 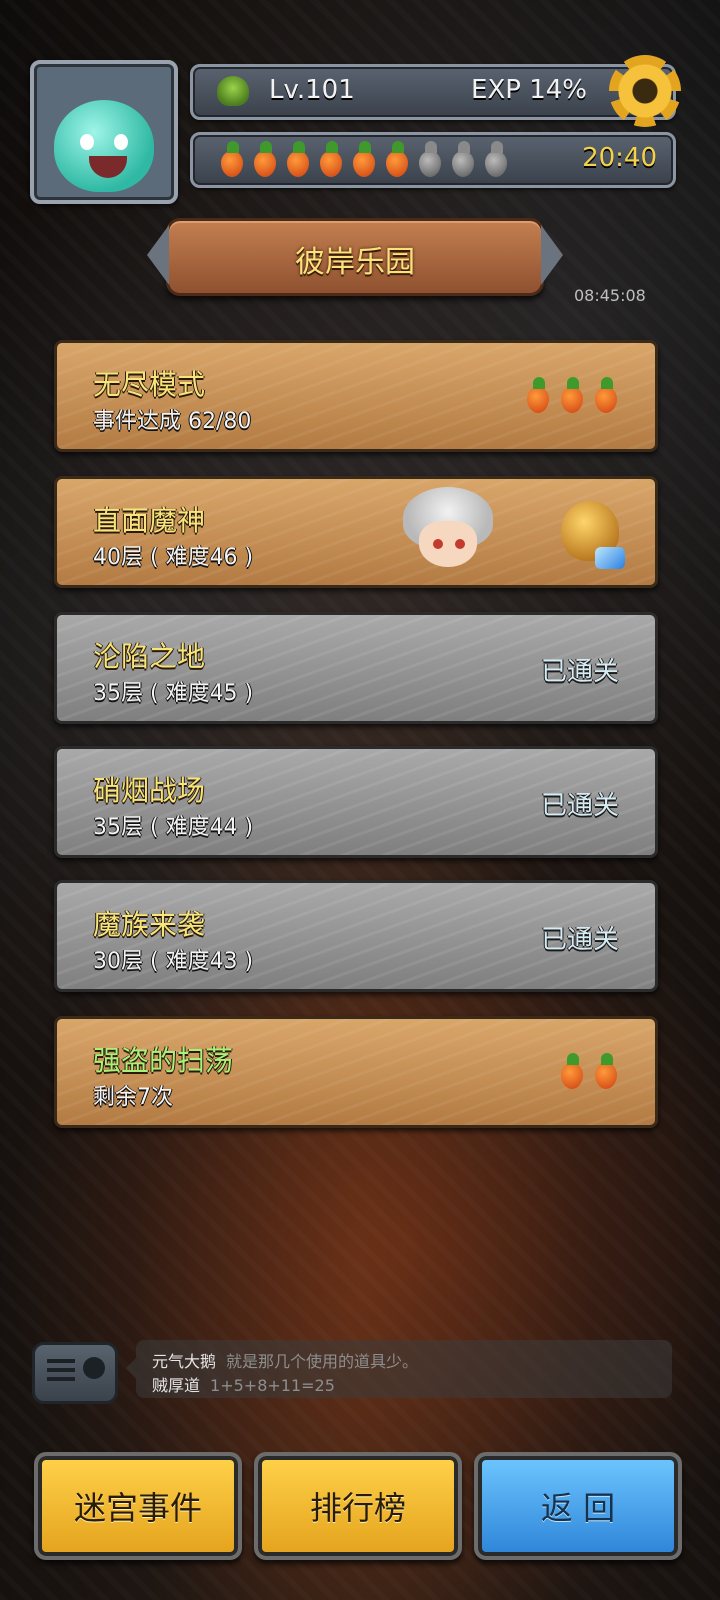 I want to click on tree-icon, so click(x=233, y=91).